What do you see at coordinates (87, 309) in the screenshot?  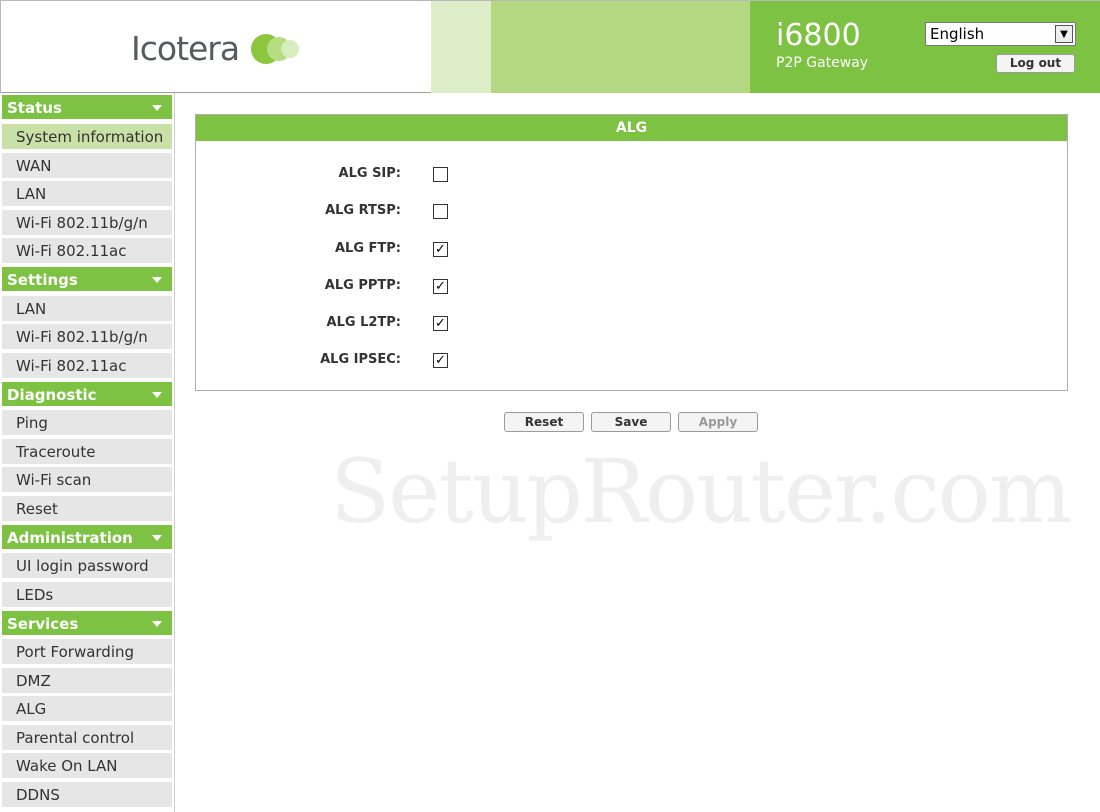 I see `sidebar-item-lan-settings: LAN` at bounding box center [87, 309].